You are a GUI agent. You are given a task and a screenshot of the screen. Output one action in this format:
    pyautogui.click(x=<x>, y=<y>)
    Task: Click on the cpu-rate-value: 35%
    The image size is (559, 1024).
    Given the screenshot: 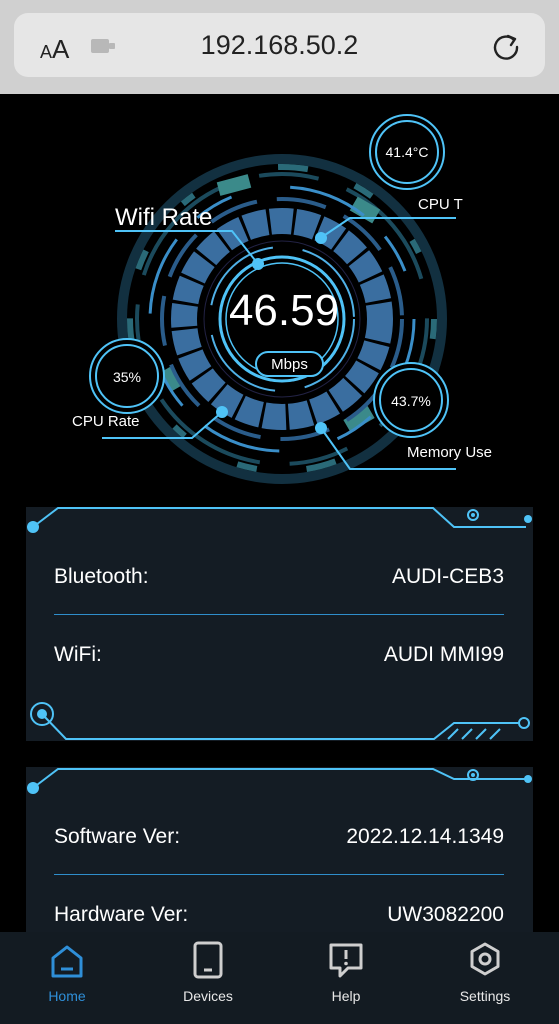 What is the action you would take?
    pyautogui.click(x=127, y=377)
    